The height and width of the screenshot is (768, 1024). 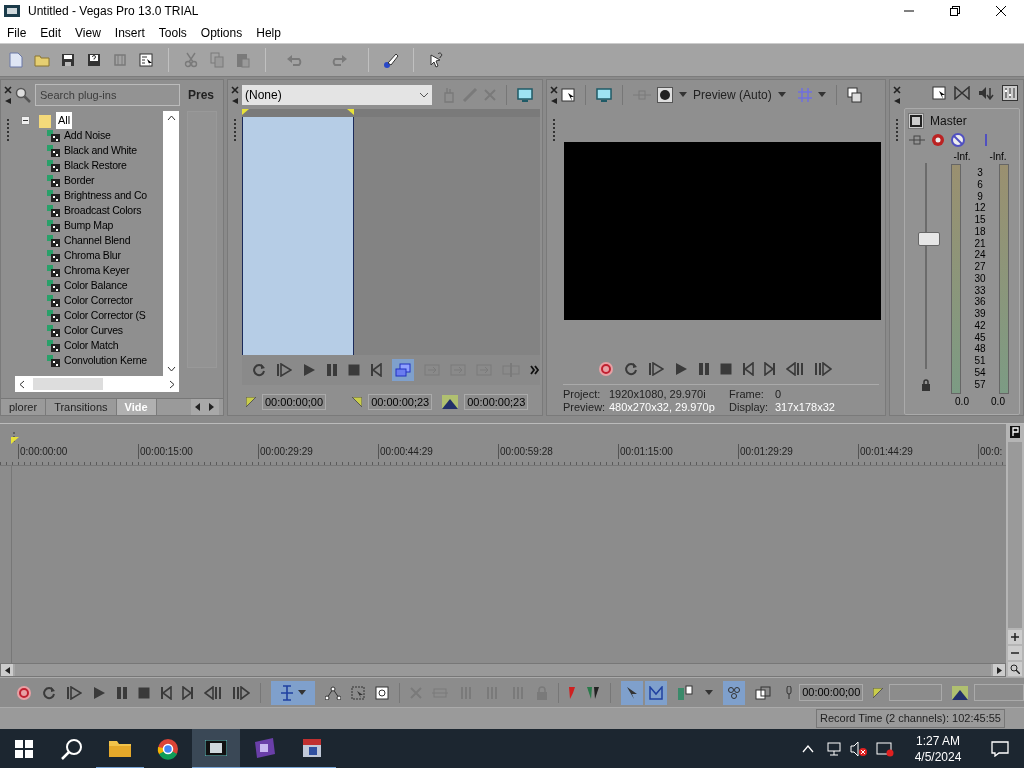 I want to click on meter-scale-label: 6, so click(x=980, y=184).